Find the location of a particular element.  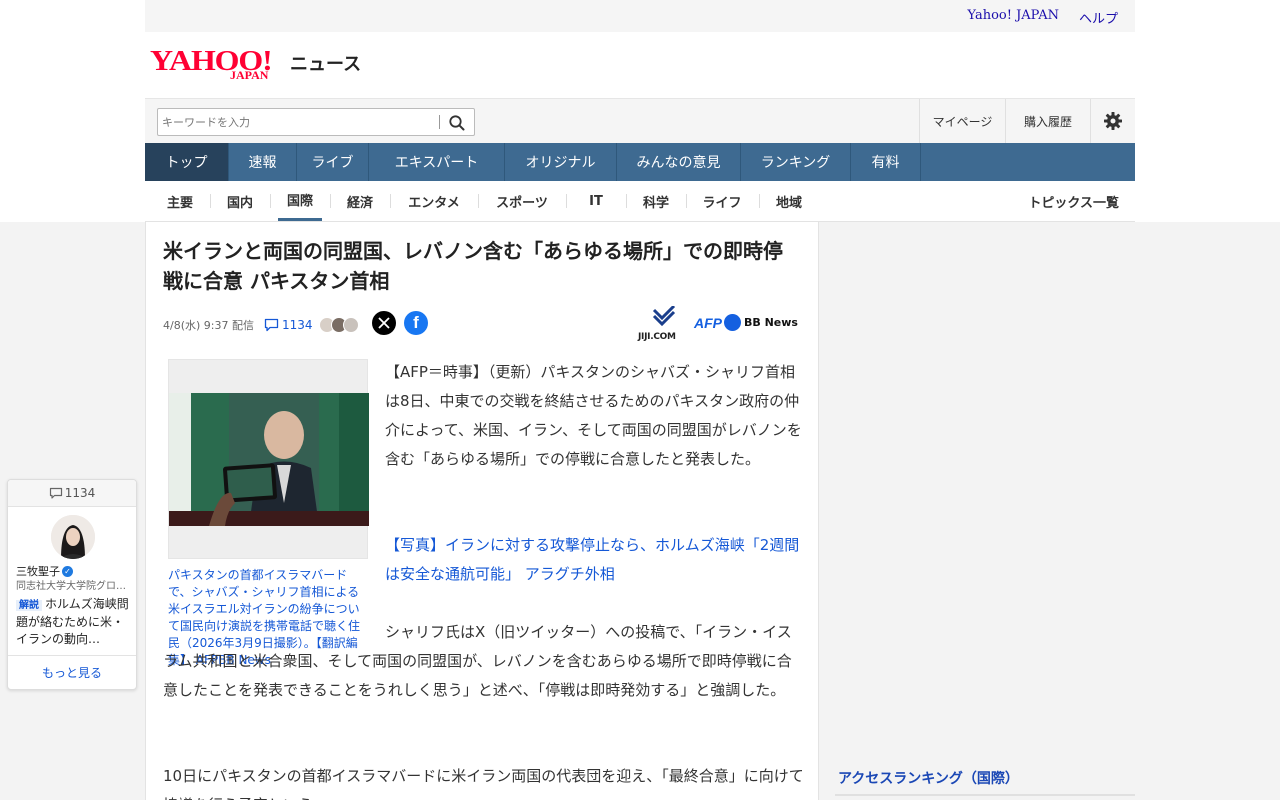

main-nav-paid: 有料 is located at coordinates (886, 162).